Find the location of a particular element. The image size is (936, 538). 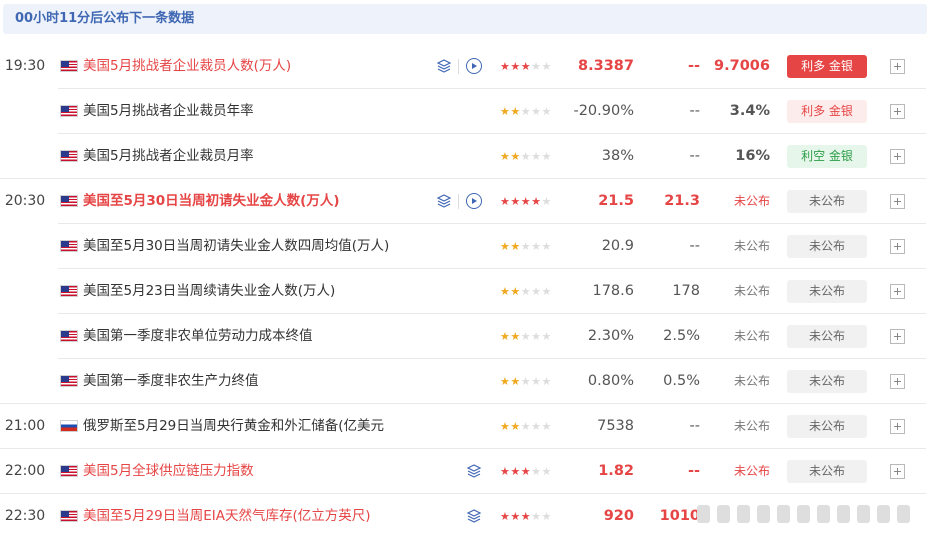

release-time: 20:30 is located at coordinates (25, 201).